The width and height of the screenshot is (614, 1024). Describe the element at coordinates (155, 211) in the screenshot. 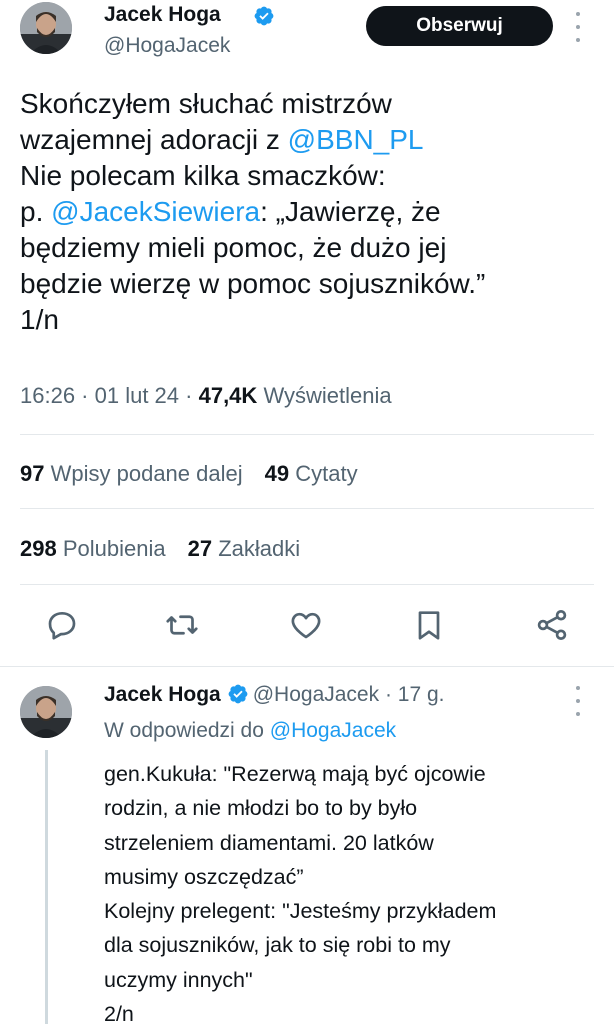

I see `mention-link: @JacekSiewiera` at that location.